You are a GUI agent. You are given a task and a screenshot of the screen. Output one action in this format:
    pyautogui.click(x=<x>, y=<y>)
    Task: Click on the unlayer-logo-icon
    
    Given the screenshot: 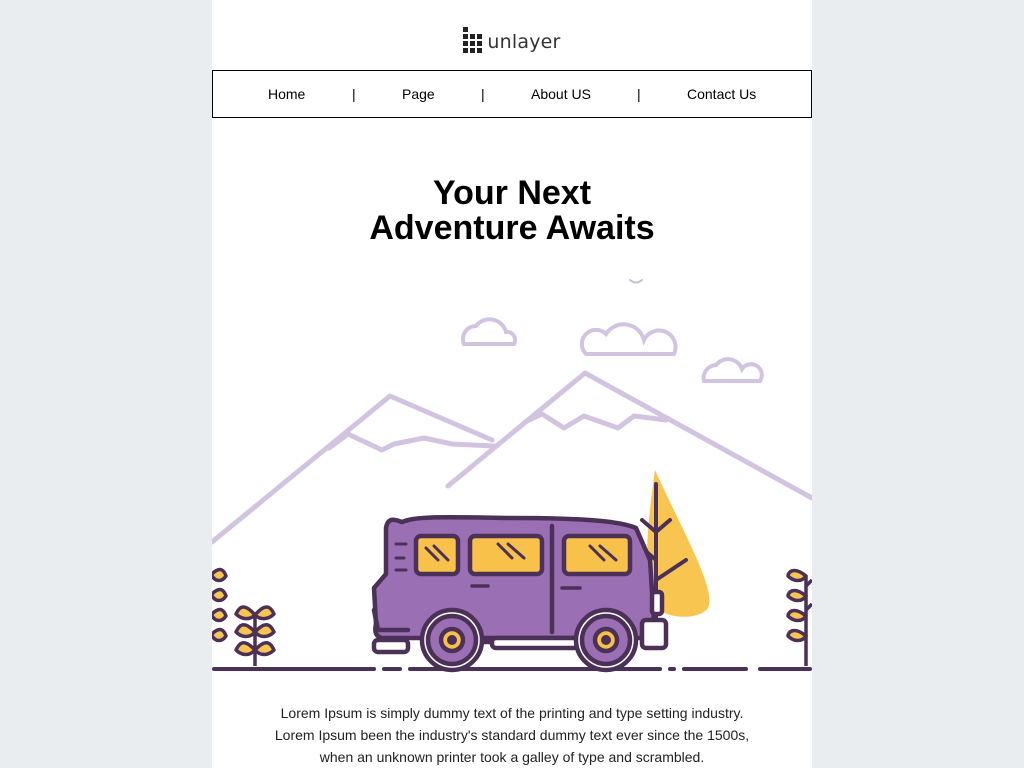 What is the action you would take?
    pyautogui.click(x=473, y=40)
    